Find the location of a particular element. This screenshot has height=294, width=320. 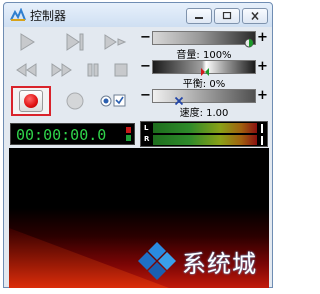

skip-to-end-button is located at coordinates (75, 42).